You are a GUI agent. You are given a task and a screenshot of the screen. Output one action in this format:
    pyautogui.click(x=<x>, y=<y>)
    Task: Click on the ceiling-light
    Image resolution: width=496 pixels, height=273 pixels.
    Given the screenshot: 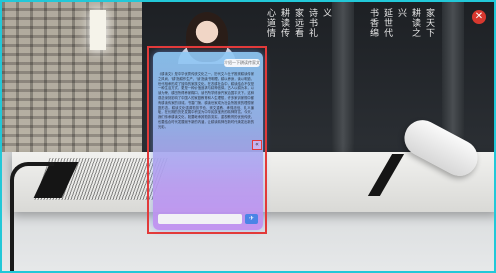 What is the action you would take?
    pyautogui.click(x=98, y=30)
    